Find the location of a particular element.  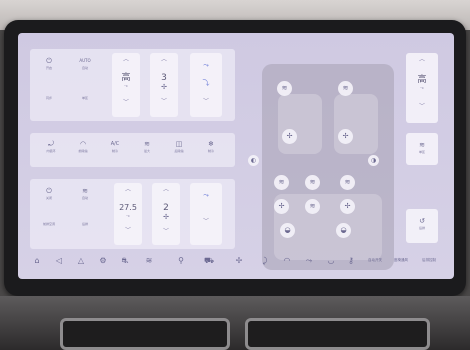

auto-icon: AUTO is located at coordinates (85, 60).